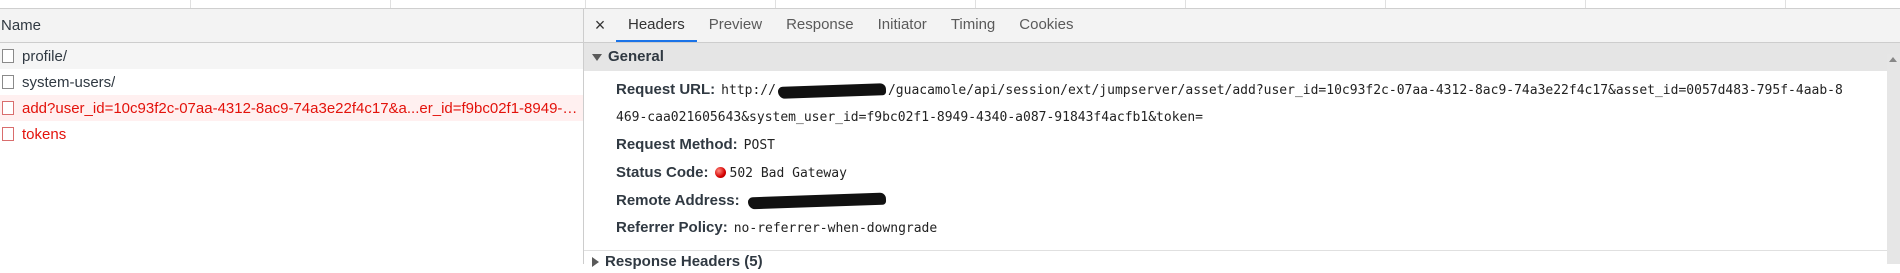 This screenshot has width=1900, height=273. I want to click on request-row: profile/, so click(291, 56).